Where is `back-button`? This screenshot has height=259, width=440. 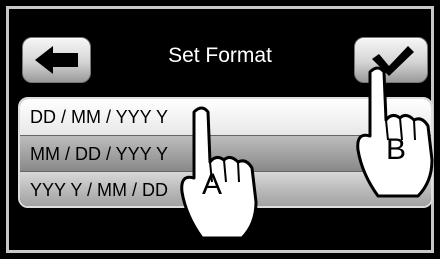 back-button is located at coordinates (56, 60).